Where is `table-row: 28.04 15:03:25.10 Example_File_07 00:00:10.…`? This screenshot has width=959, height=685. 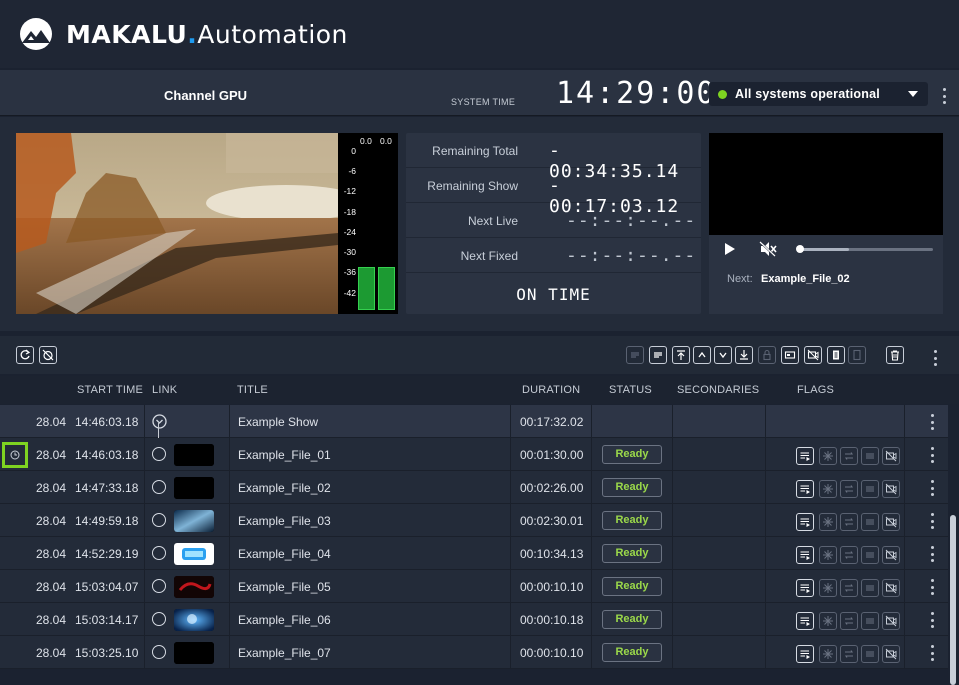
table-row: 28.04 15:03:25.10 Example_File_07 00:00:10.… is located at coordinates (474, 652).